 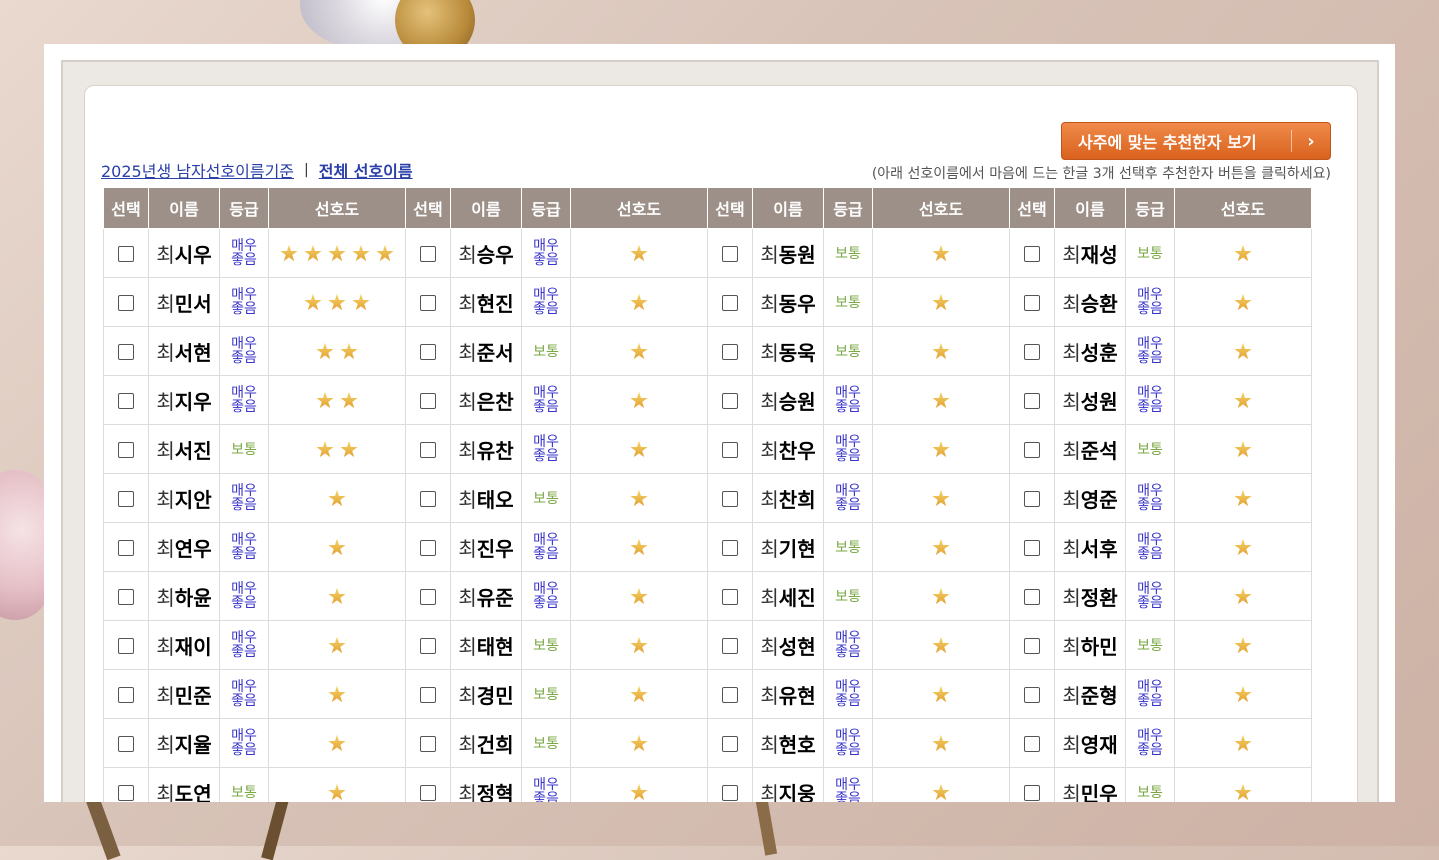 I want to click on given-name-text: 준서, so click(x=495, y=352).